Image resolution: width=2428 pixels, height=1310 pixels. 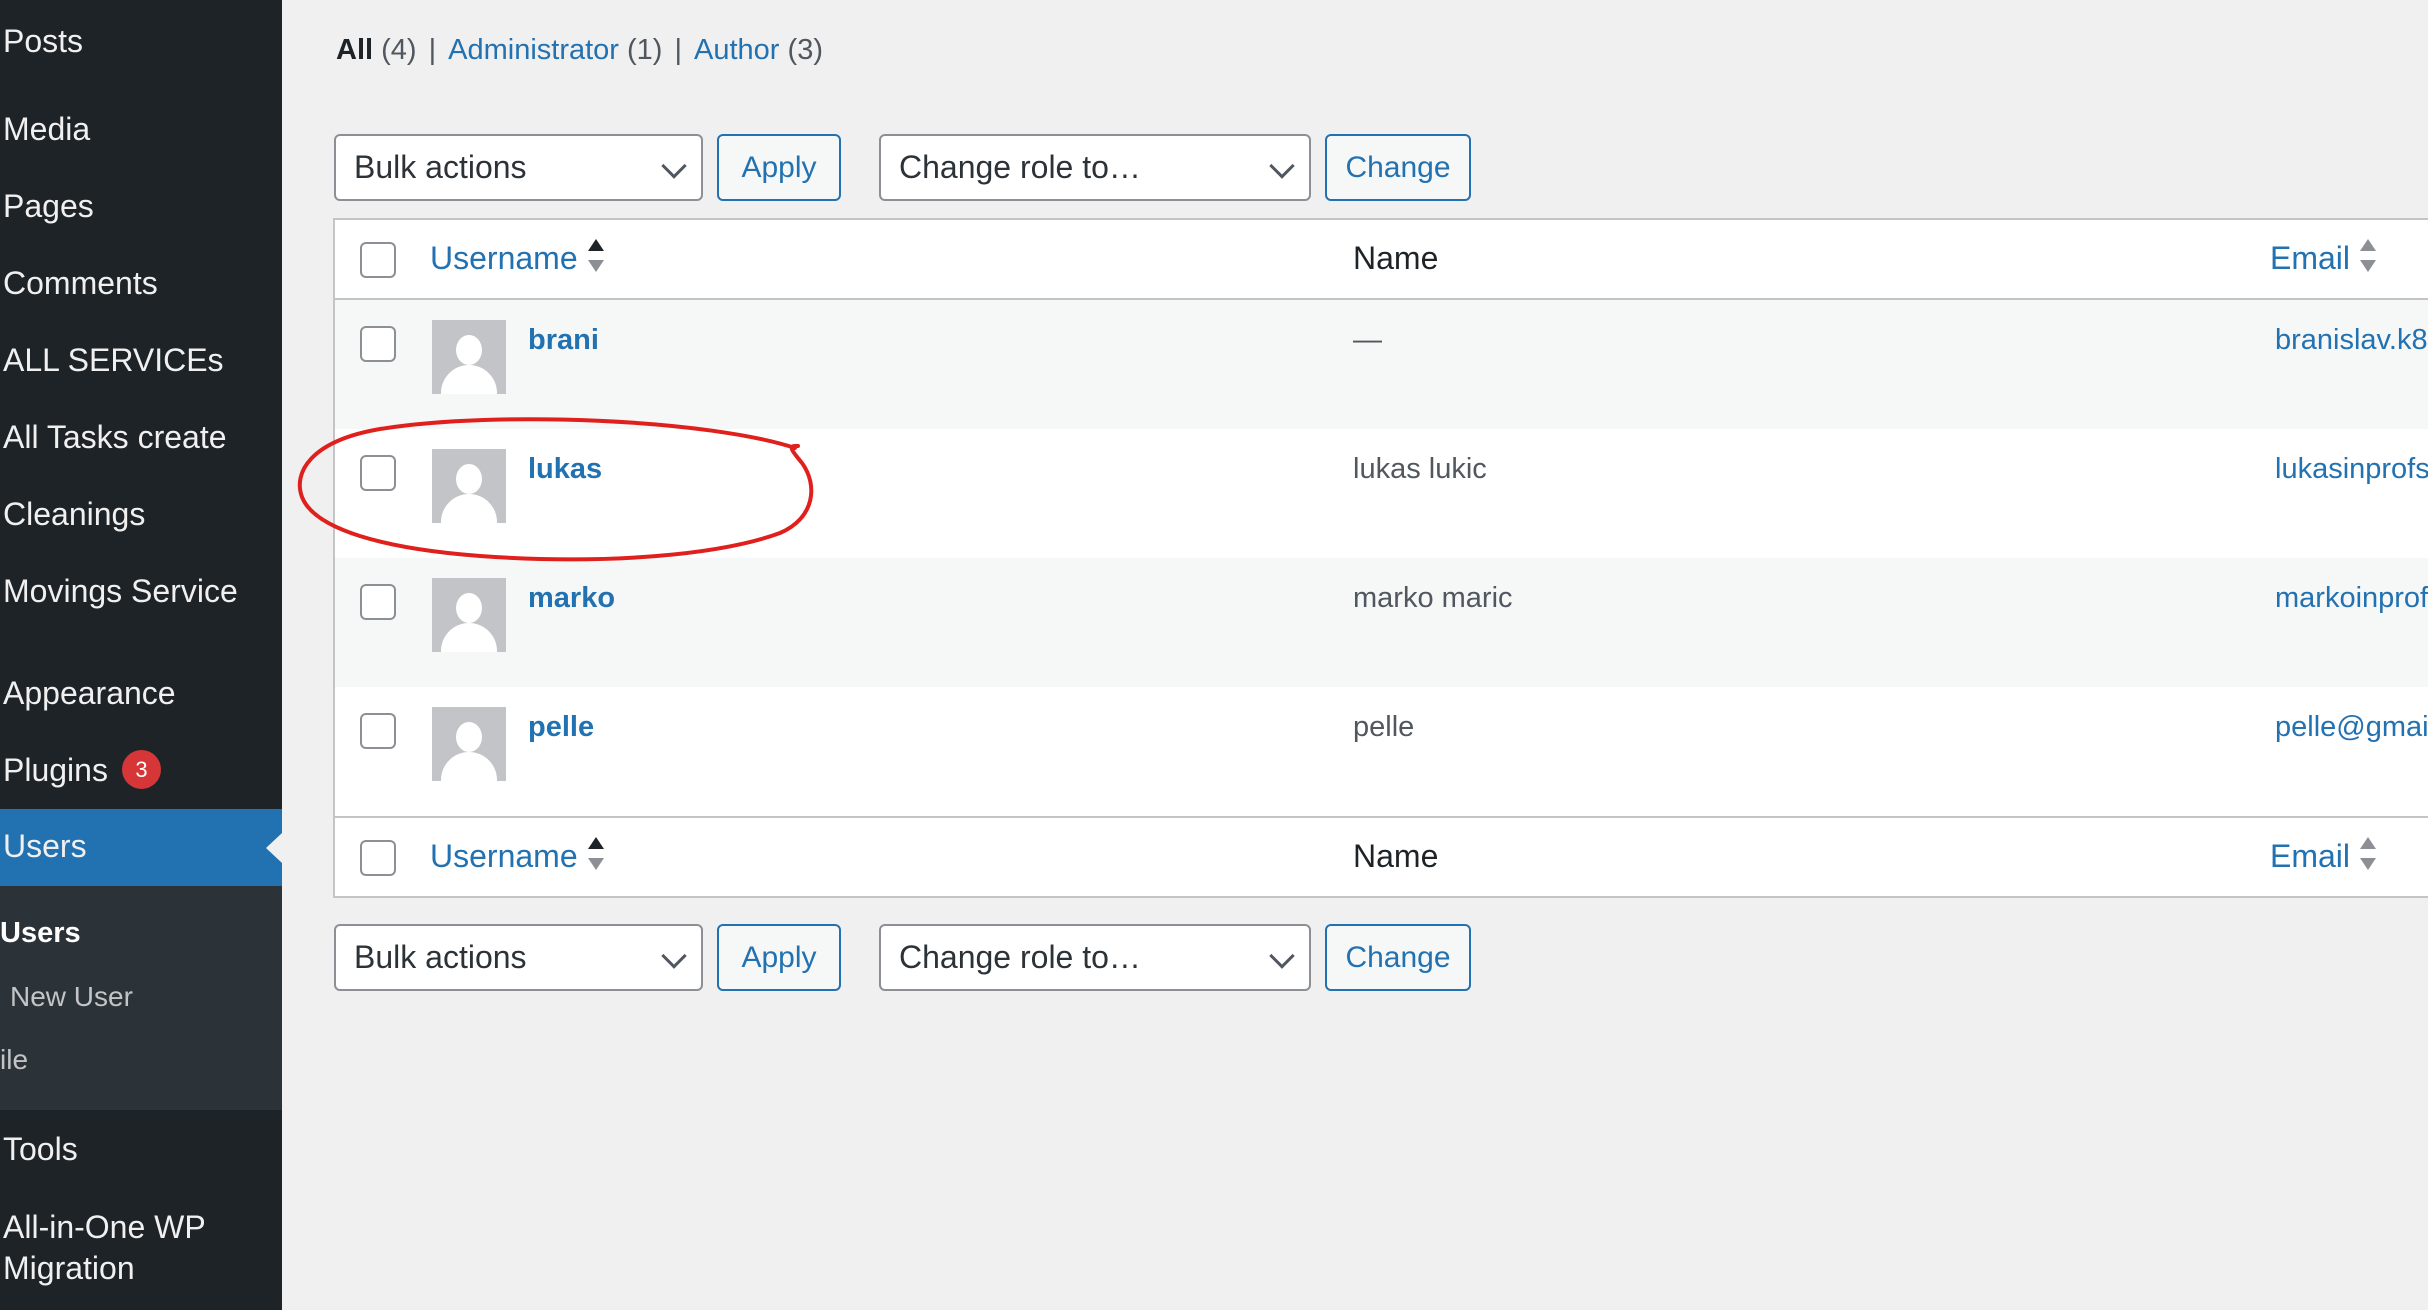 What do you see at coordinates (274, 848) in the screenshot?
I see `active-pointer-icon` at bounding box center [274, 848].